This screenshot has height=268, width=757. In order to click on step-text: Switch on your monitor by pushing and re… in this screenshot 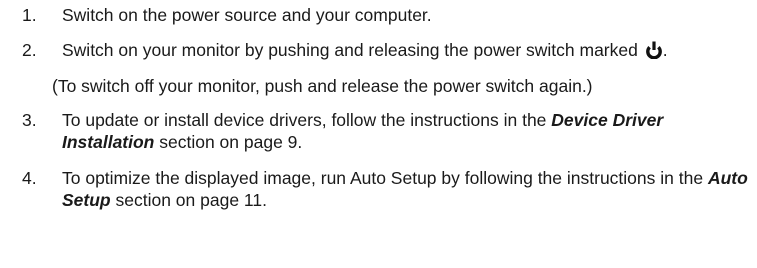, I will do `click(350, 50)`.